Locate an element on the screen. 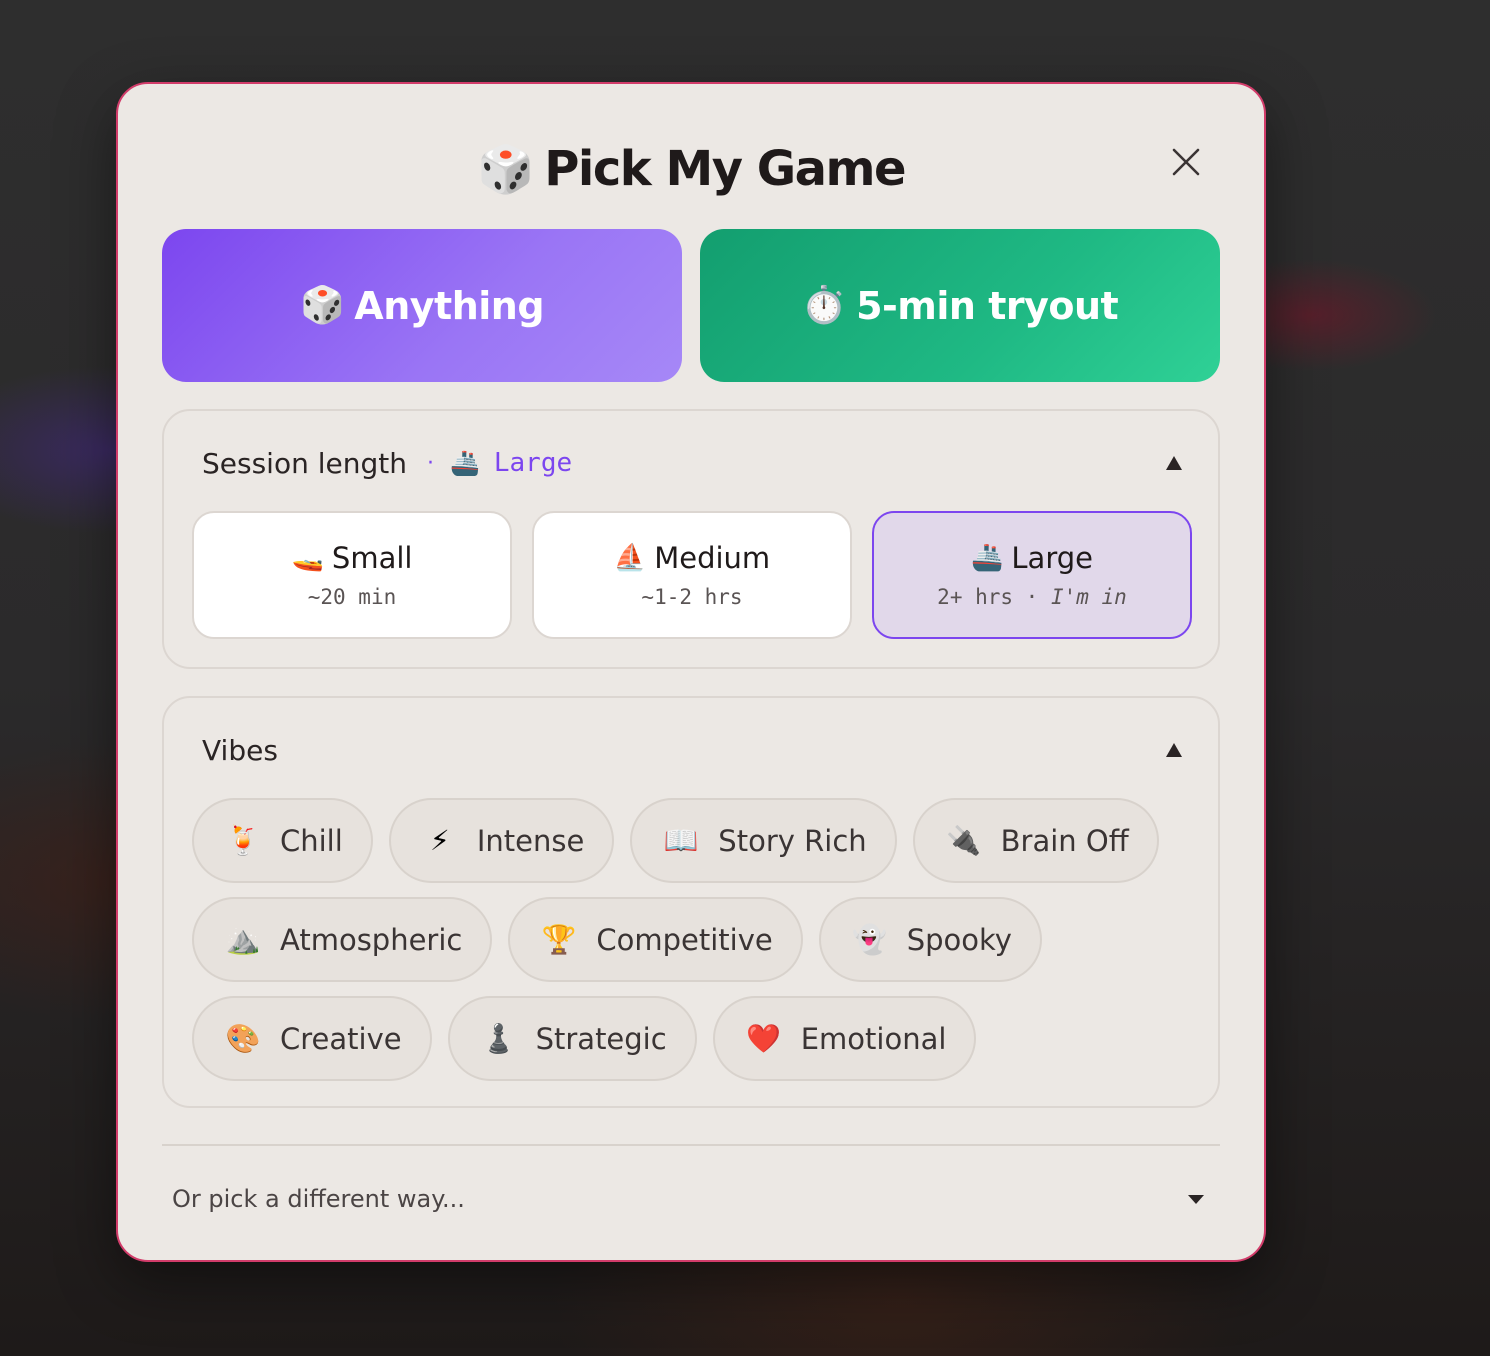  vibe-chip-label: Competitive is located at coordinates (684, 939).